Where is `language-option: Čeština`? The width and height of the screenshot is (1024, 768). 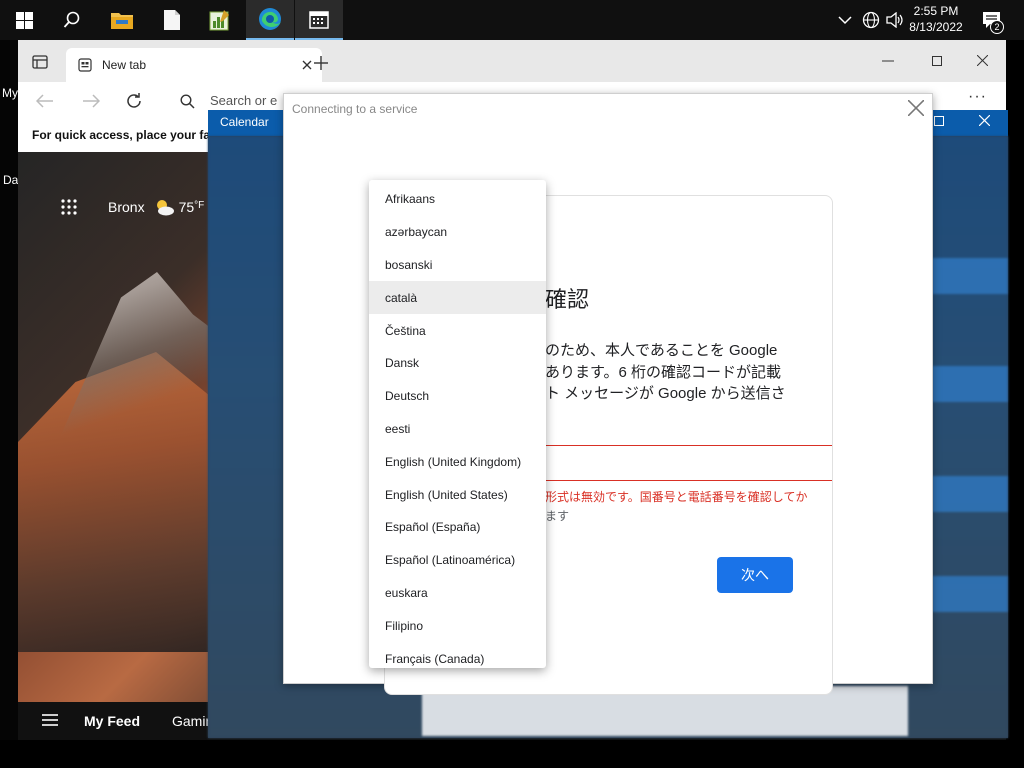
language-option: Čeština is located at coordinates (457, 330).